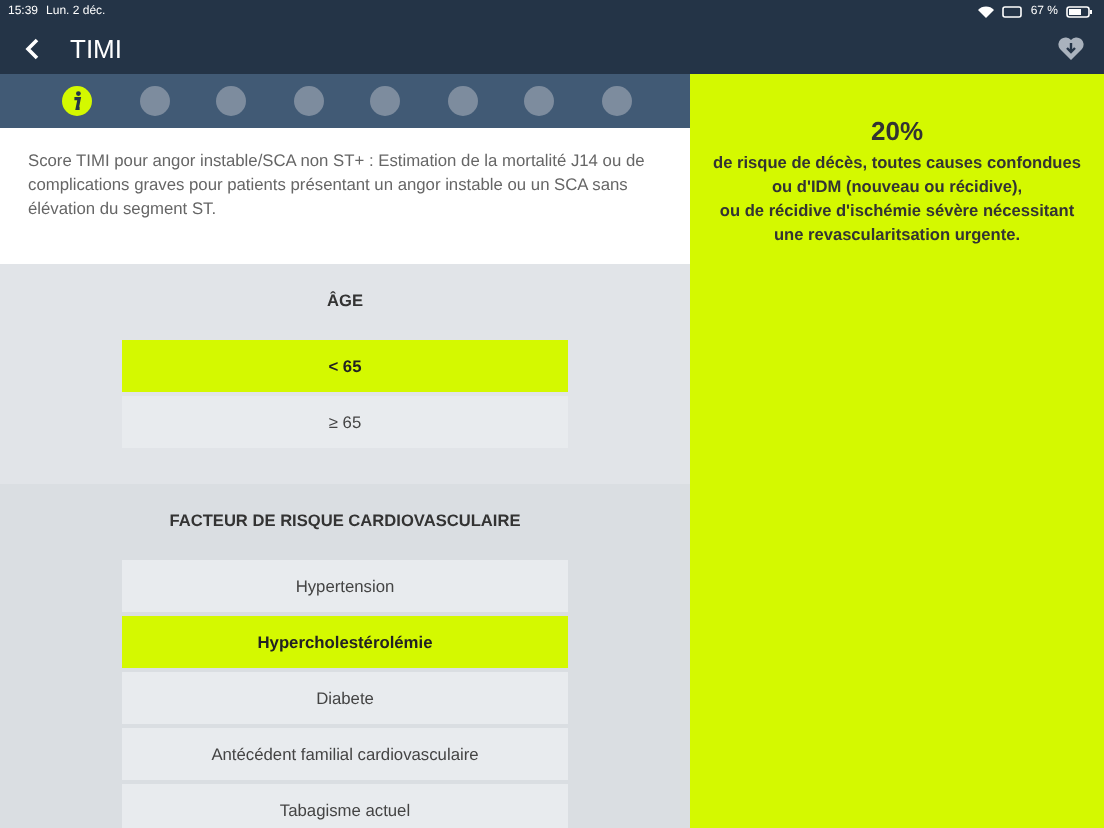 The width and height of the screenshot is (1104, 828). What do you see at coordinates (77, 101) in the screenshot?
I see `info-step-icon` at bounding box center [77, 101].